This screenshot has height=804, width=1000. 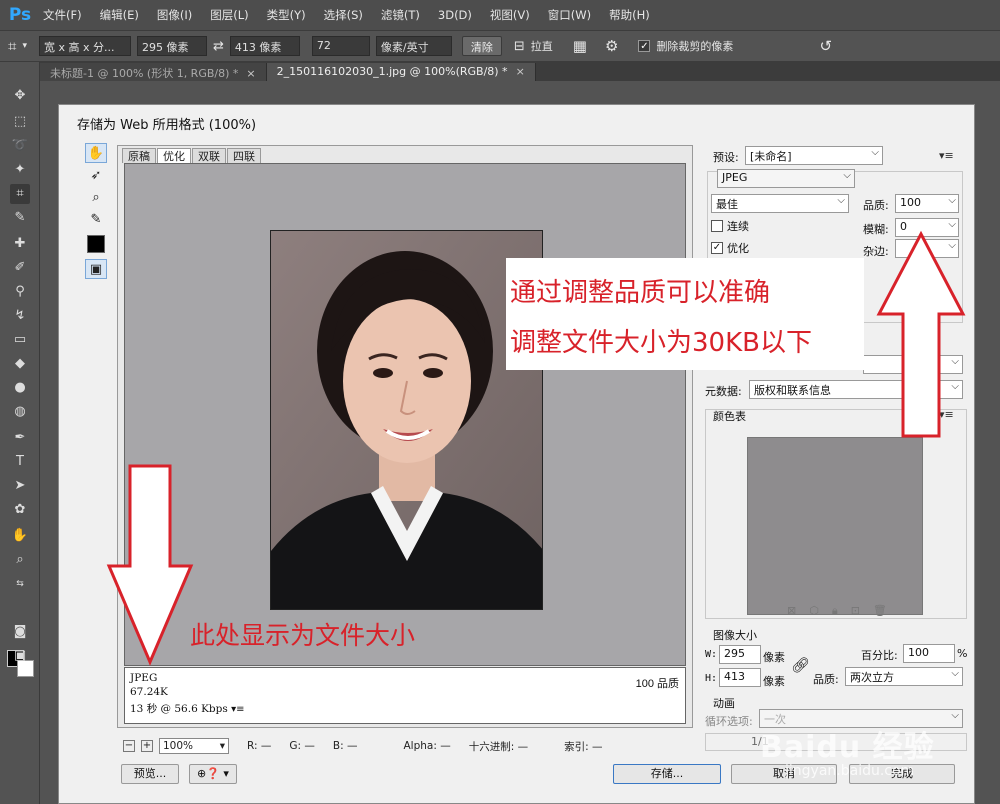 What do you see at coordinates (303, 635) in the screenshot?
I see `annotation-file-size: 此处显示为文件大小` at bounding box center [303, 635].